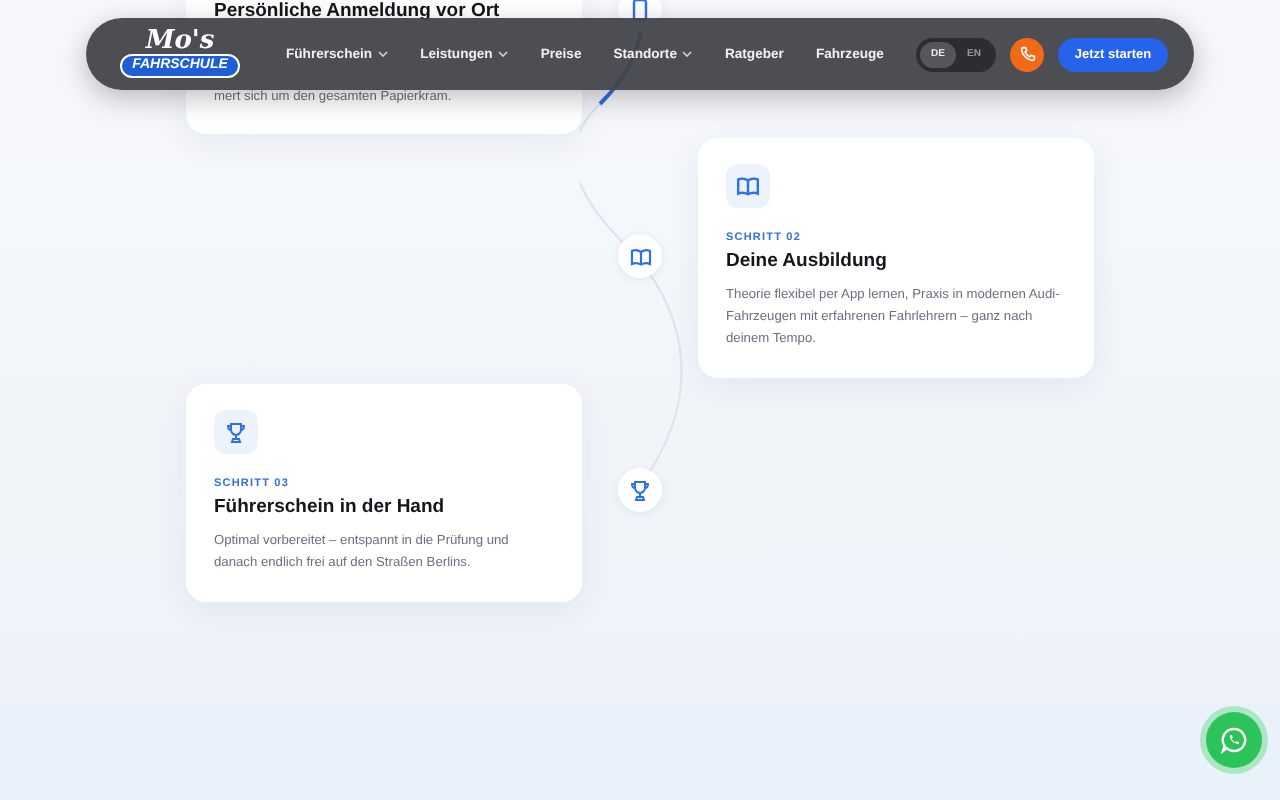 This screenshot has height=800, width=1280. What do you see at coordinates (807, 261) in the screenshot?
I see `step-title: Deine Ausbildung` at bounding box center [807, 261].